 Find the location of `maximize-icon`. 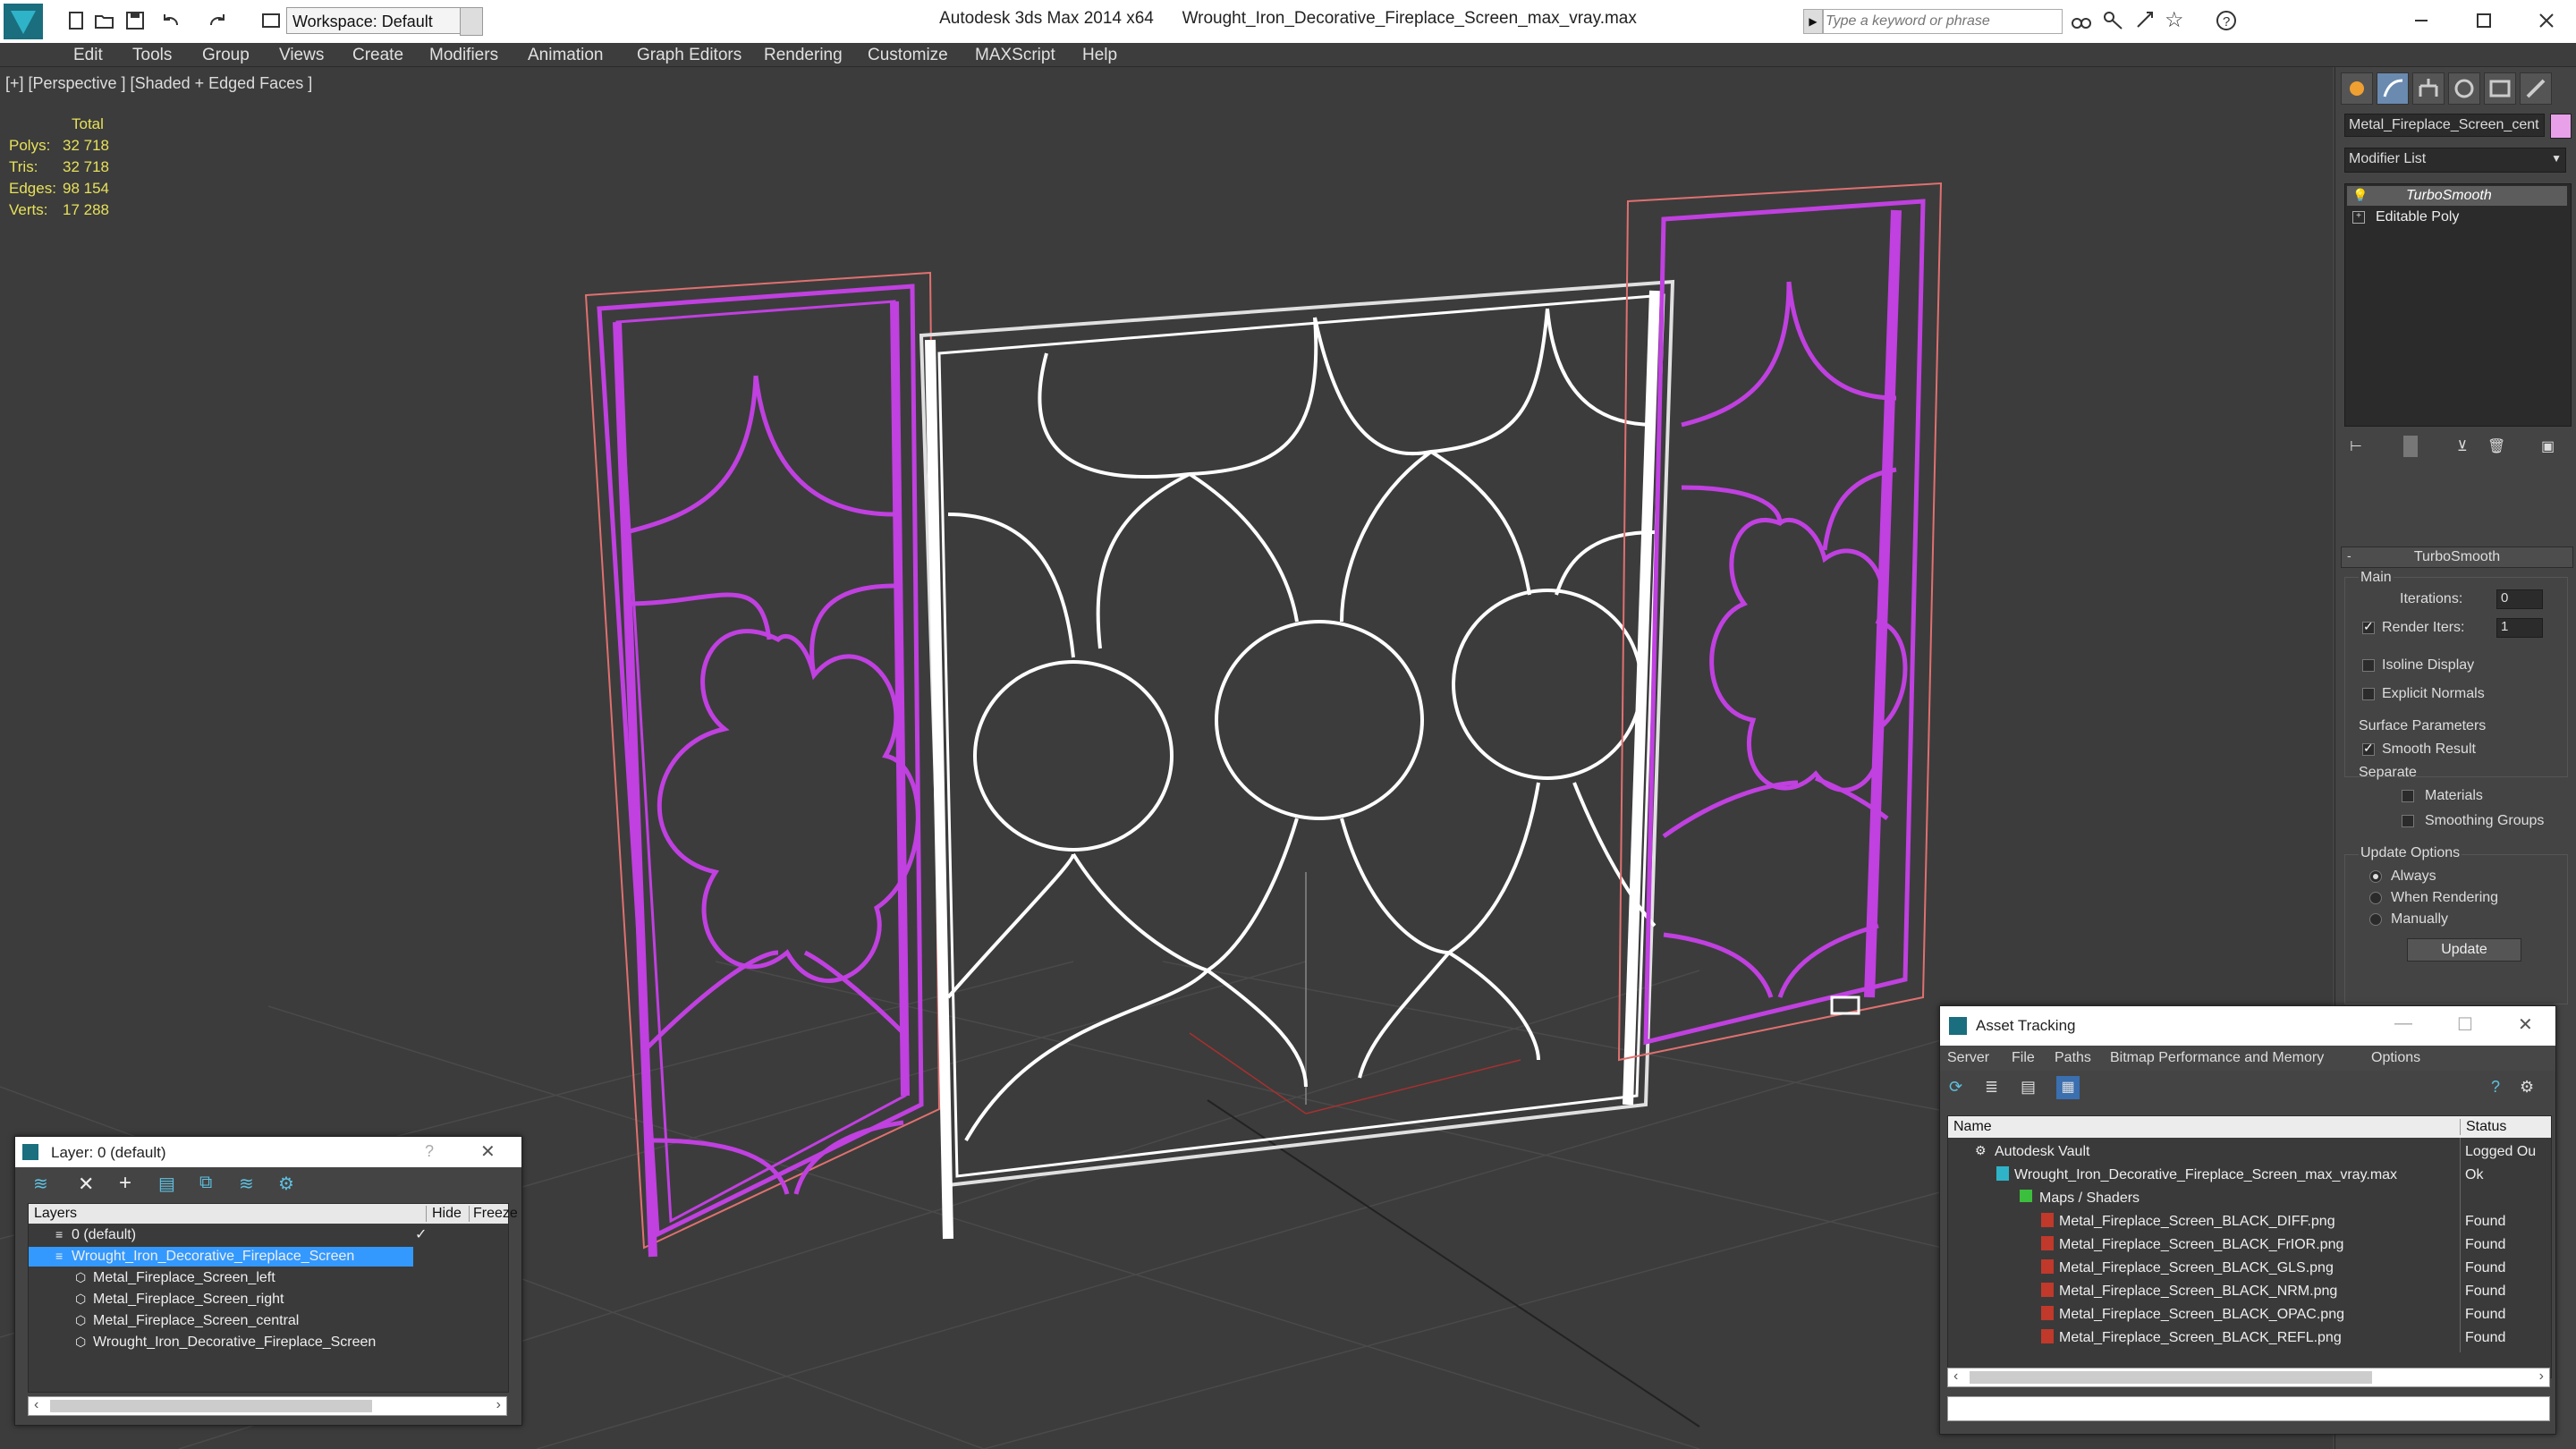

maximize-icon is located at coordinates (2484, 20).